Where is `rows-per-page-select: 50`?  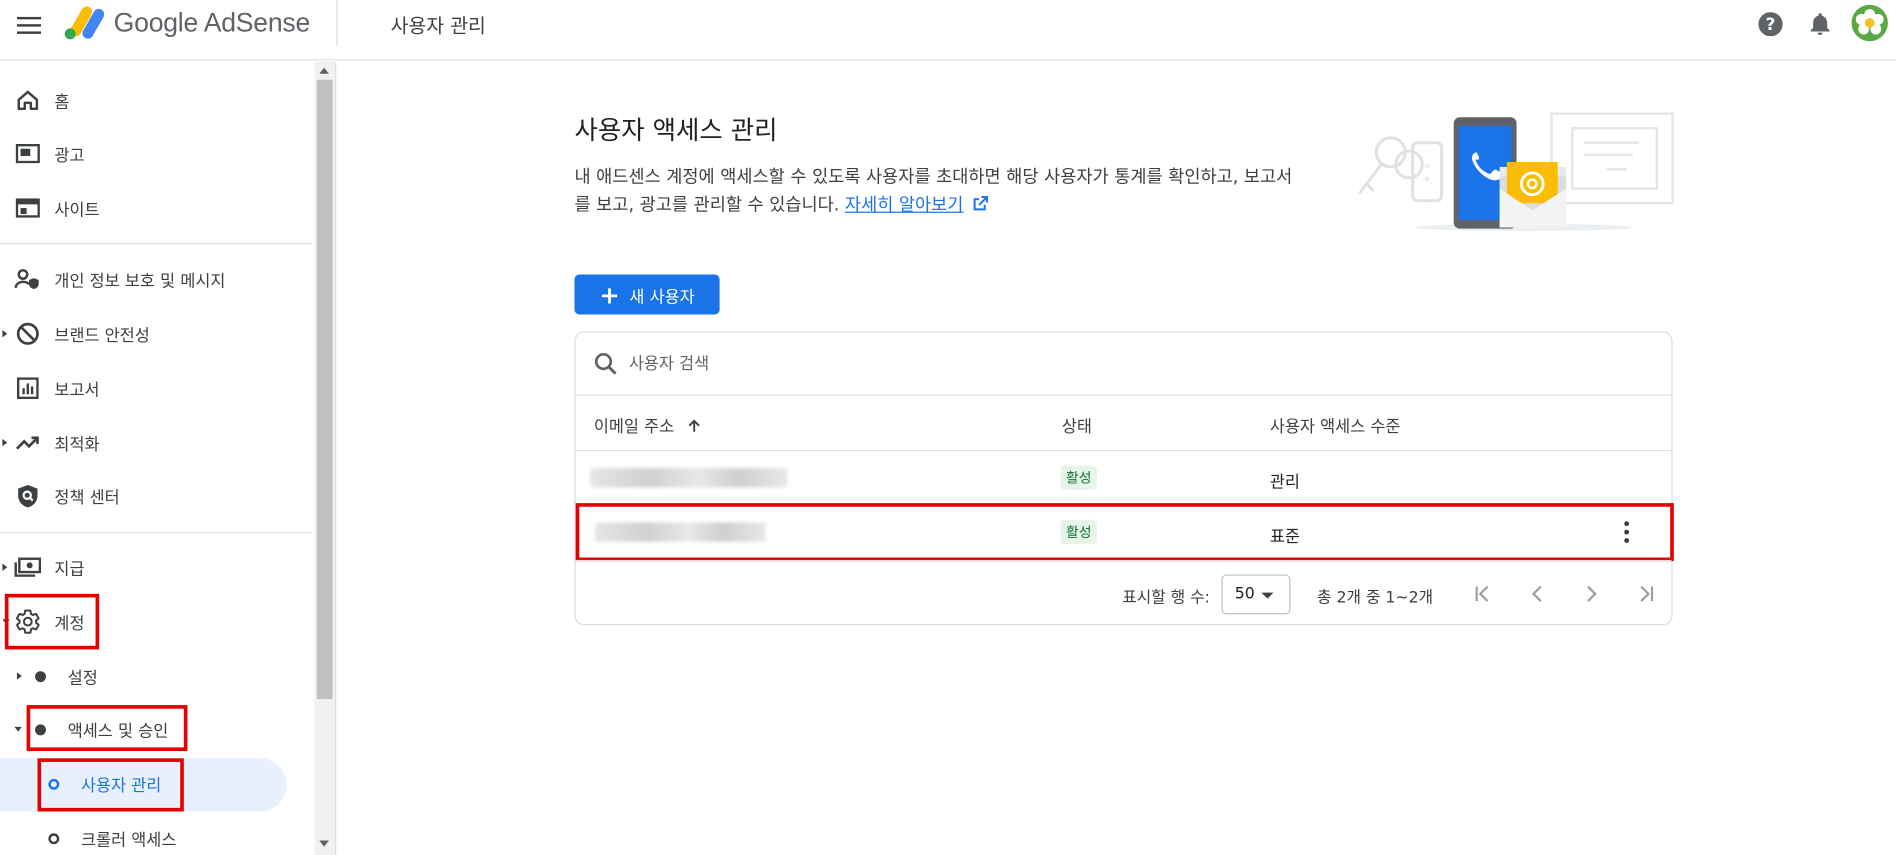
rows-per-page-select: 50 is located at coordinates (1256, 594).